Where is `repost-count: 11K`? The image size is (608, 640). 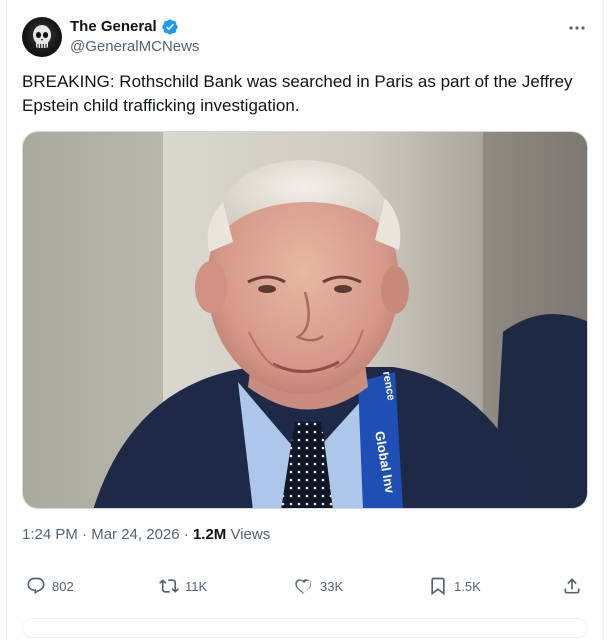
repost-count: 11K is located at coordinates (196, 586).